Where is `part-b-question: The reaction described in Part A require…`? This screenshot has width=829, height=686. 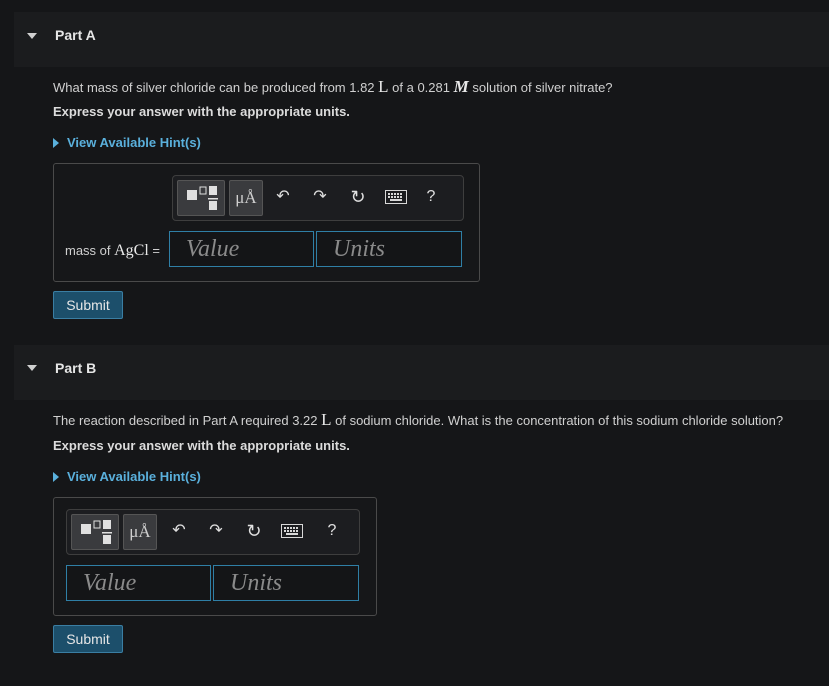
part-b-question: The reaction described in Part A require… is located at coordinates (418, 419).